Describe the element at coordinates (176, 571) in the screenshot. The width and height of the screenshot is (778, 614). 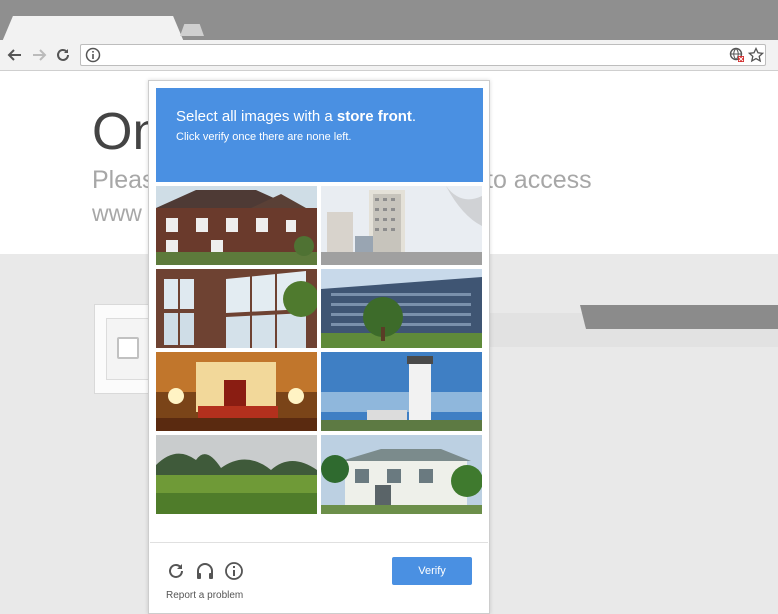
I see `reload-icon` at that location.